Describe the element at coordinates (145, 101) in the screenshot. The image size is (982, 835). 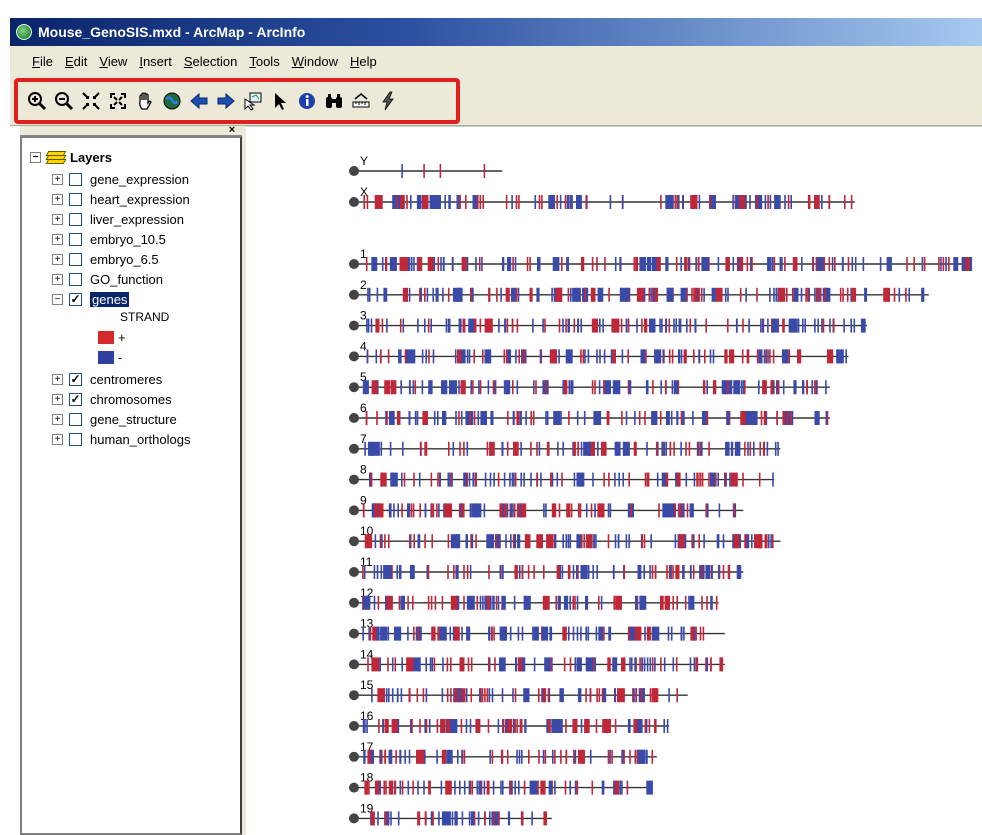
I see `pan-hand-icon` at that location.